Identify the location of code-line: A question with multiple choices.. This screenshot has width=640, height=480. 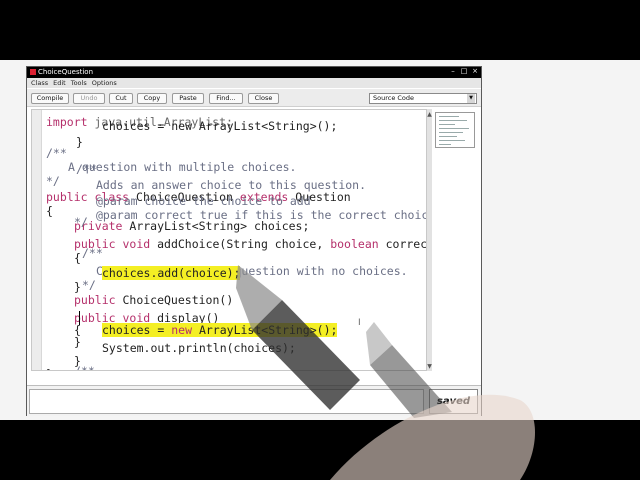
(182, 167).